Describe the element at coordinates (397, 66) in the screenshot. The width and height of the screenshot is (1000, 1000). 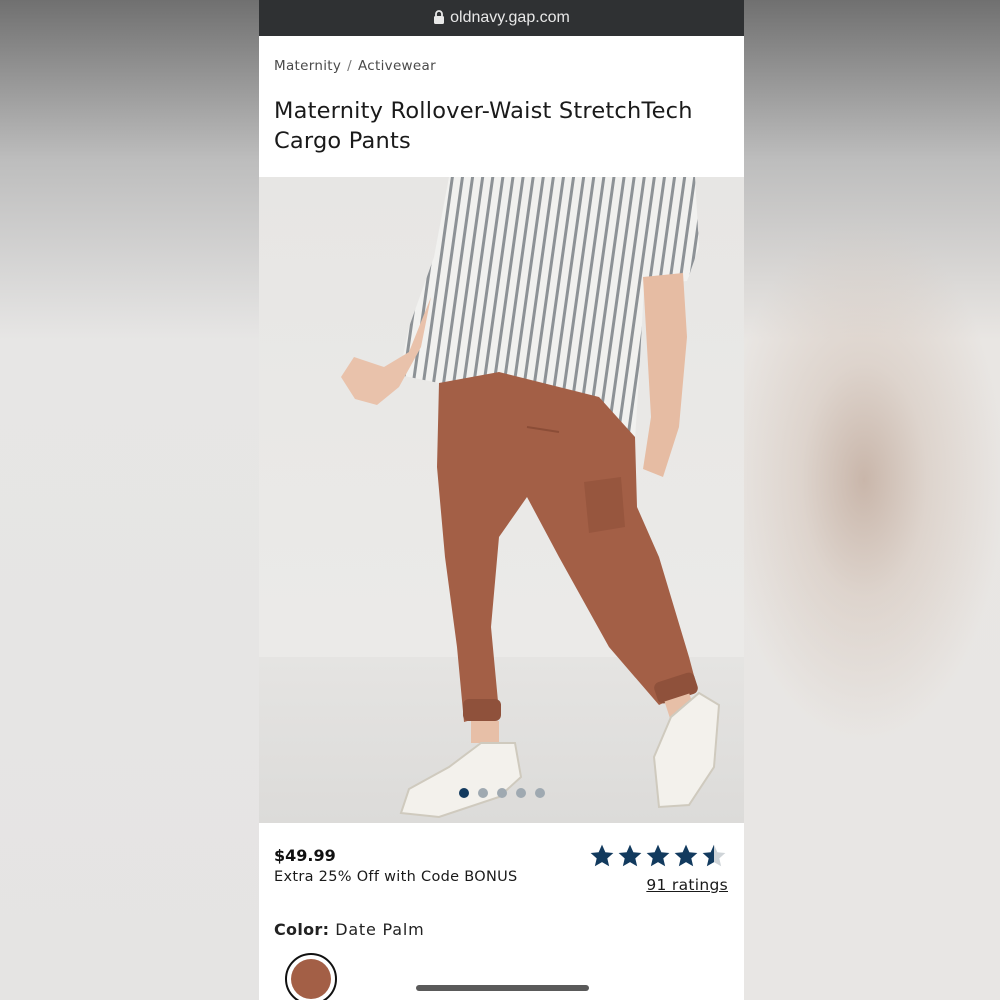
I see `breadcrumb-link-activewear: Activewear` at that location.